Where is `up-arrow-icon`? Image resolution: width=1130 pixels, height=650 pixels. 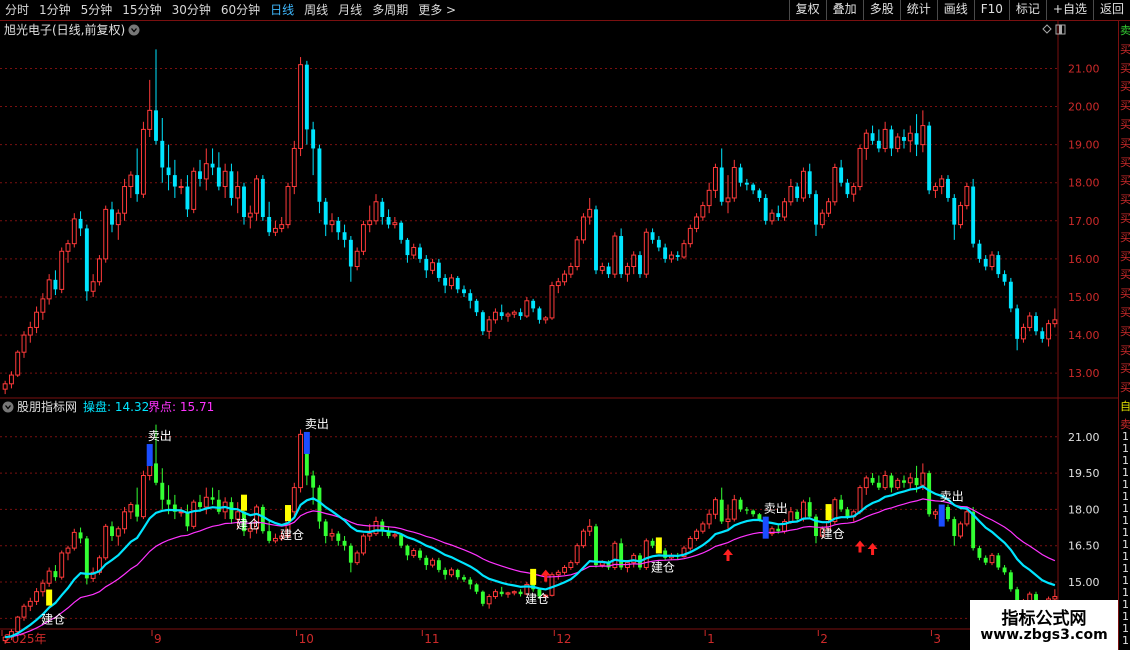
up-arrow-icon is located at coordinates (545, 575).